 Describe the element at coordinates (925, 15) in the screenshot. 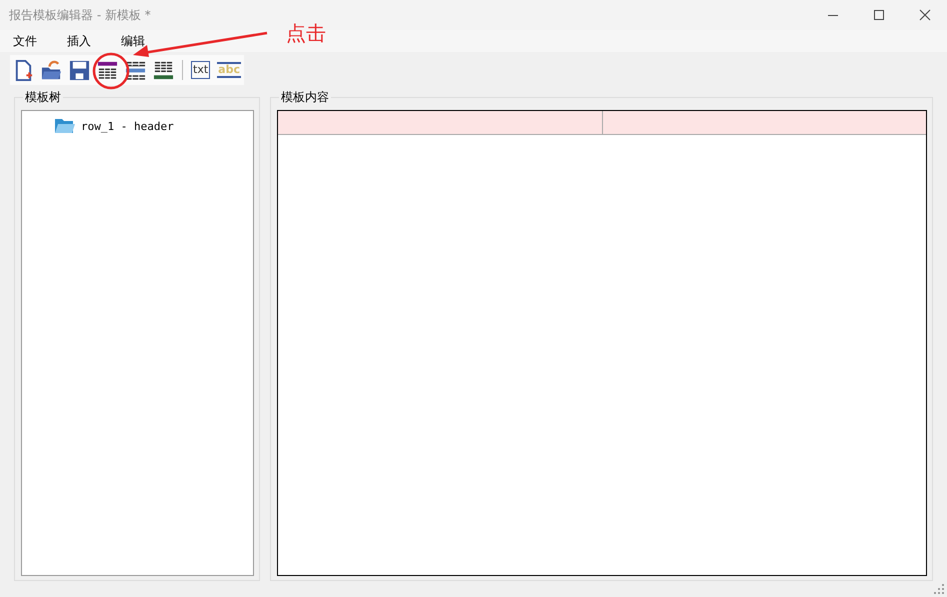

I see `close-icon` at that location.